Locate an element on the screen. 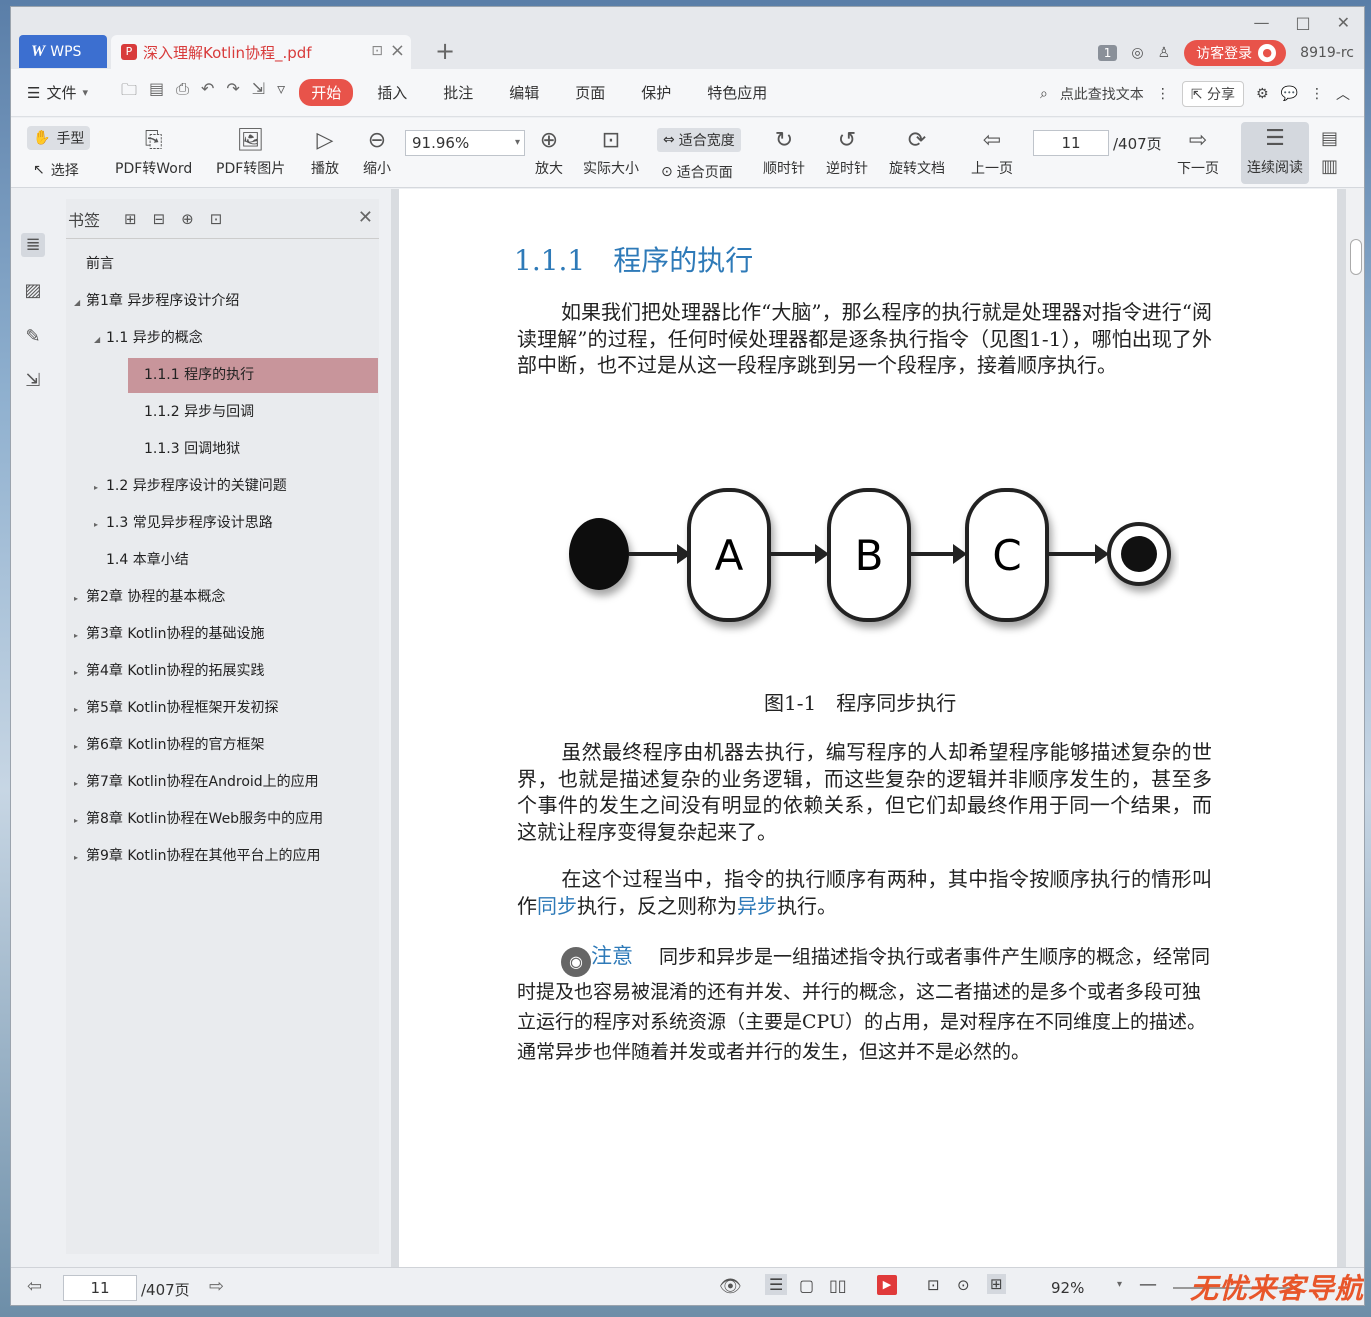 This screenshot has height=1317, width=1371. next-page-button: ⇨ 下一页 is located at coordinates (1198, 152).